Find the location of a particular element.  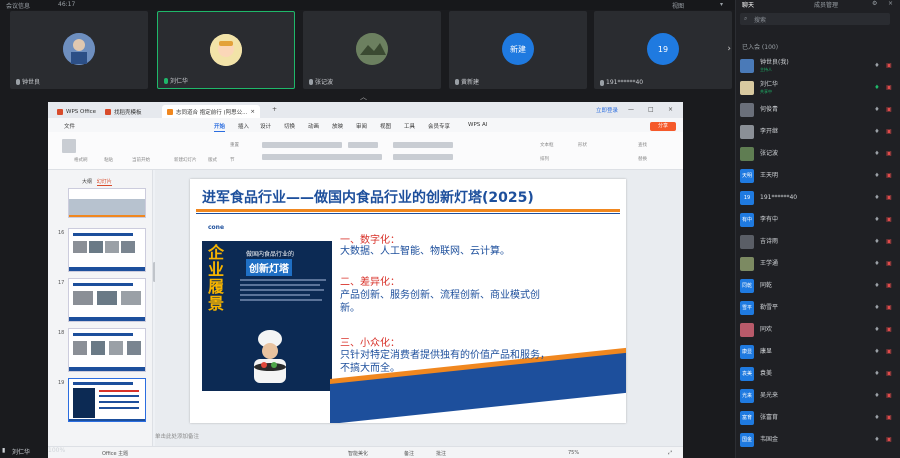

settings-icon: ⚙ is located at coordinates (874, 3).